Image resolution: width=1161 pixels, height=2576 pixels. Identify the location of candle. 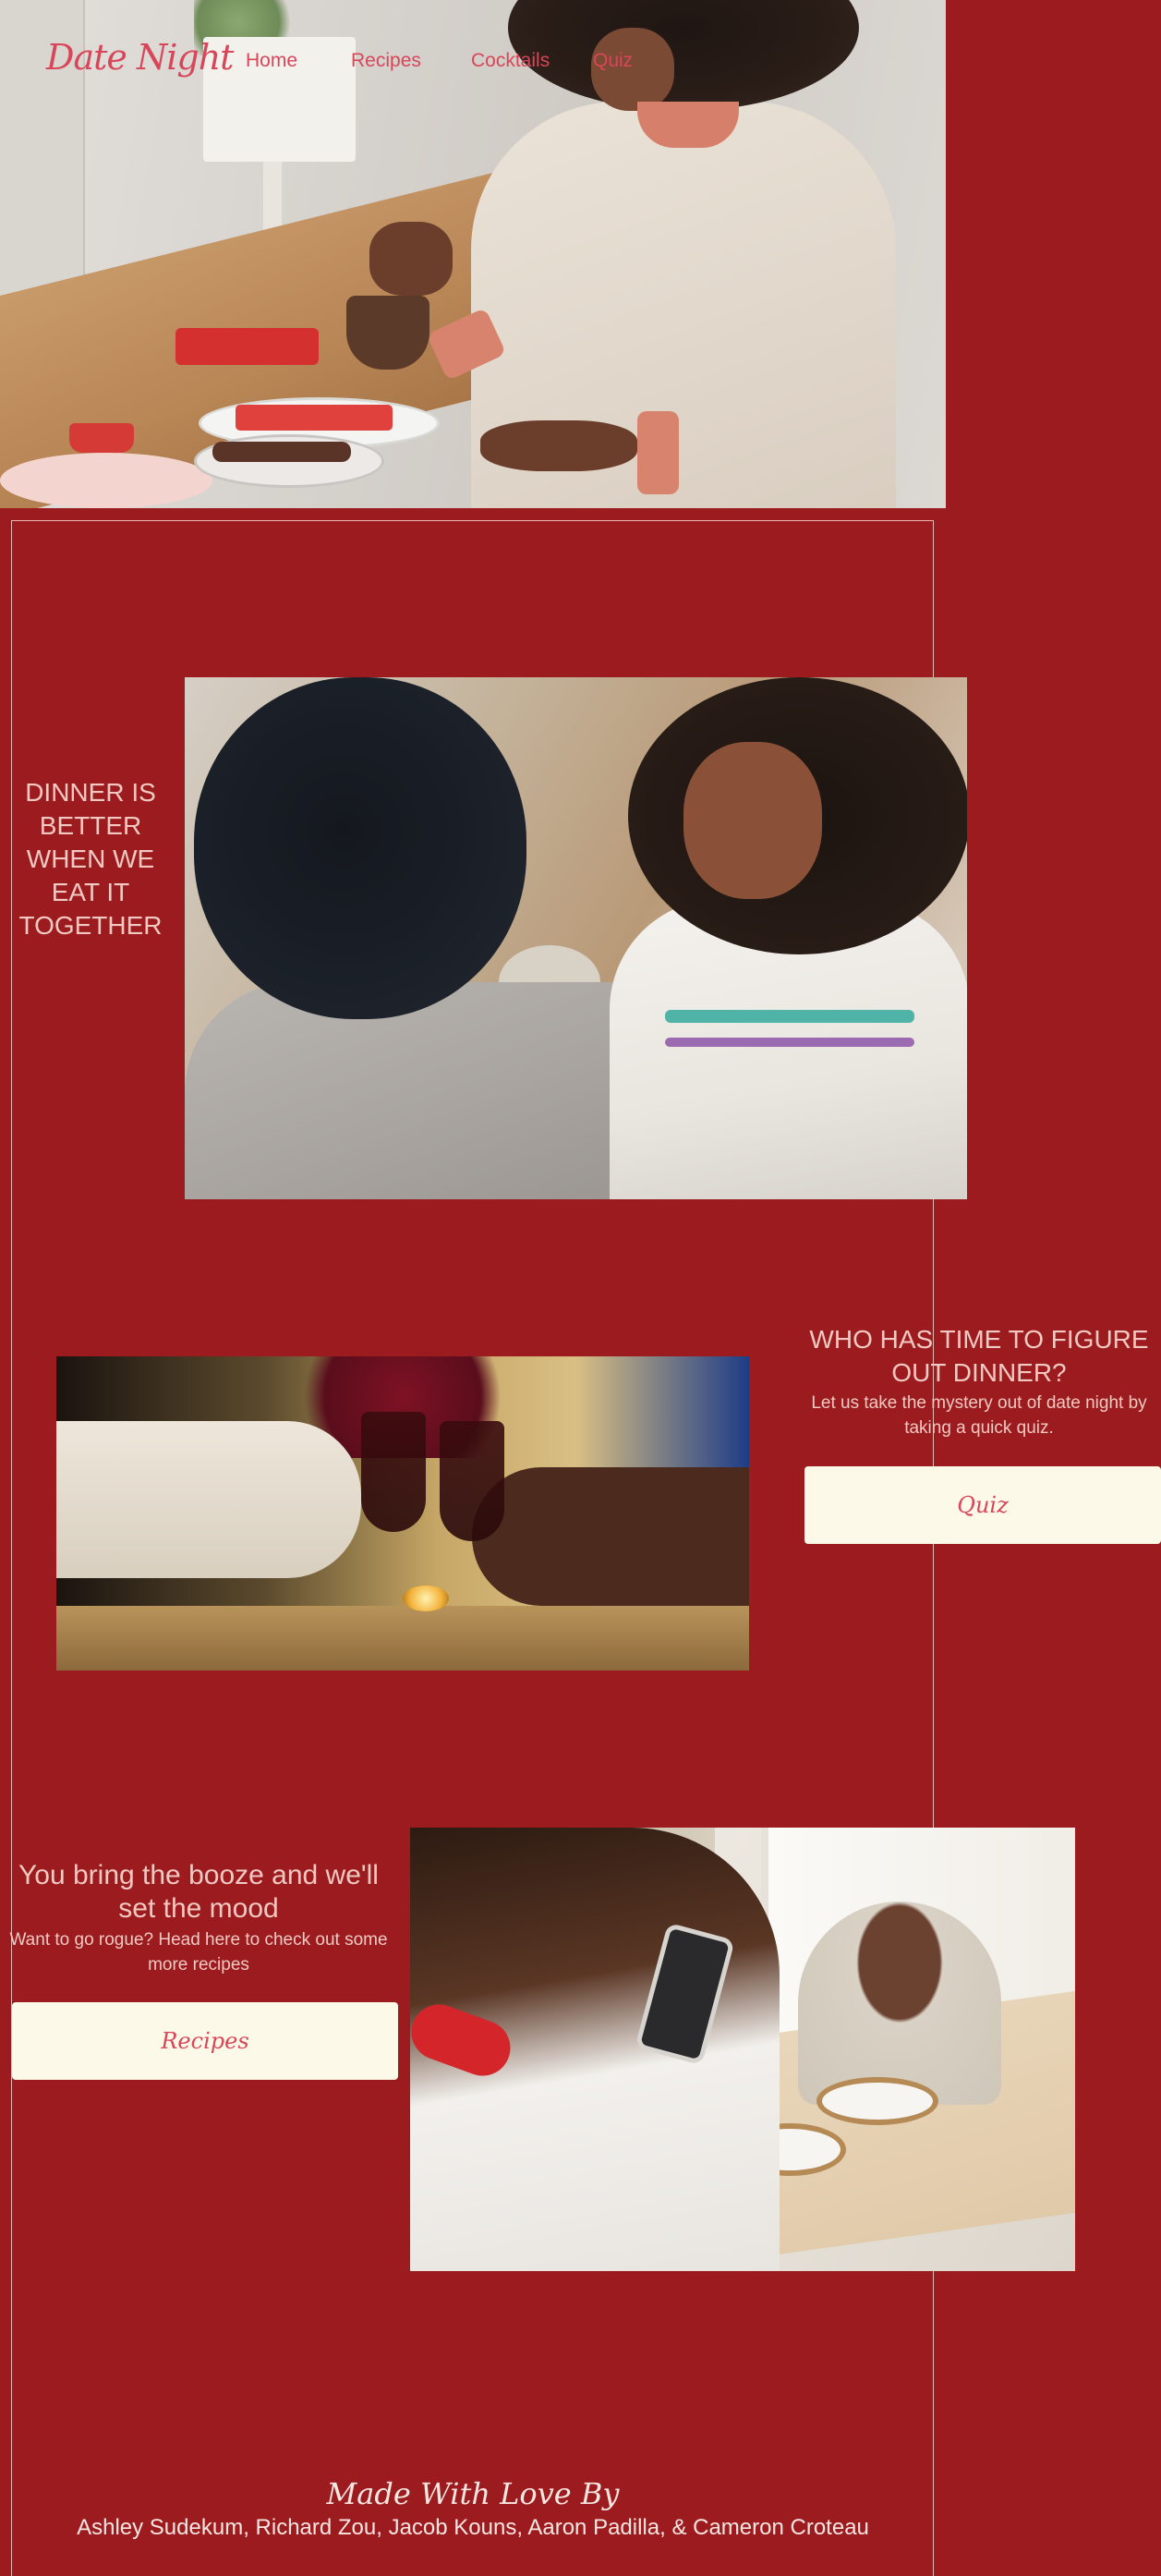
(426, 1598).